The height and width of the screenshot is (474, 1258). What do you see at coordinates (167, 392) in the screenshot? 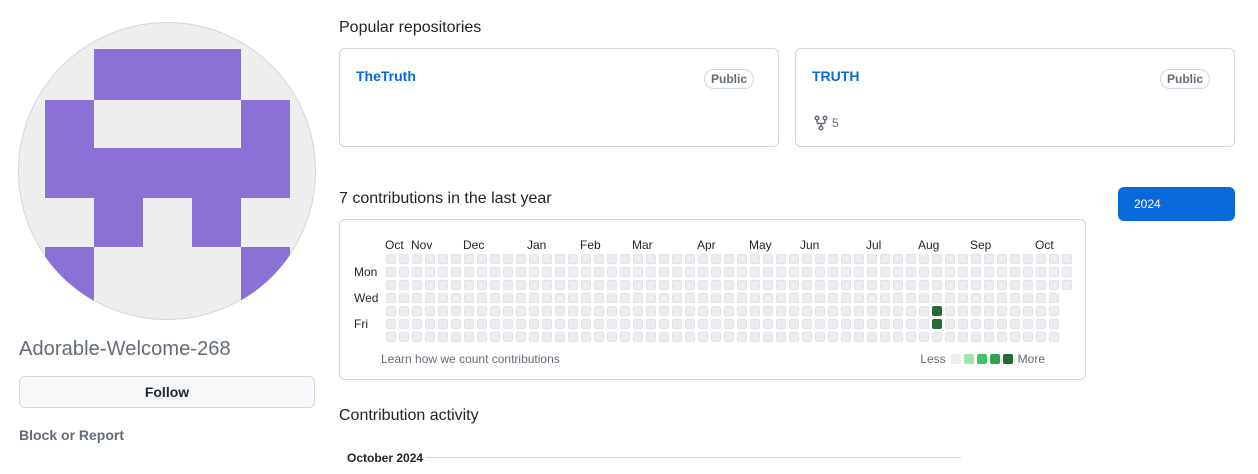
I see `follow-button: Follow` at bounding box center [167, 392].